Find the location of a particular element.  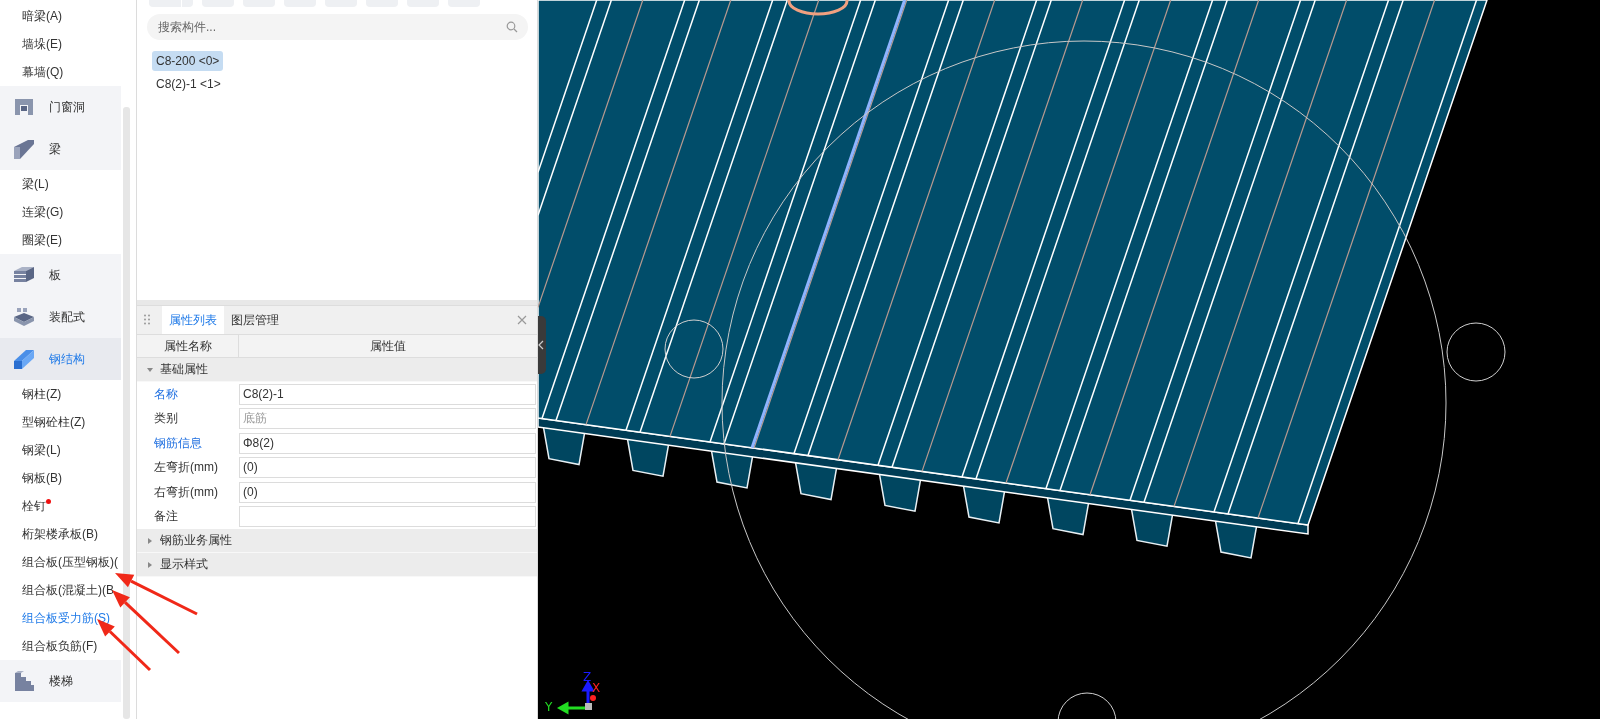

category-header: 门窗洞 is located at coordinates (60, 107).